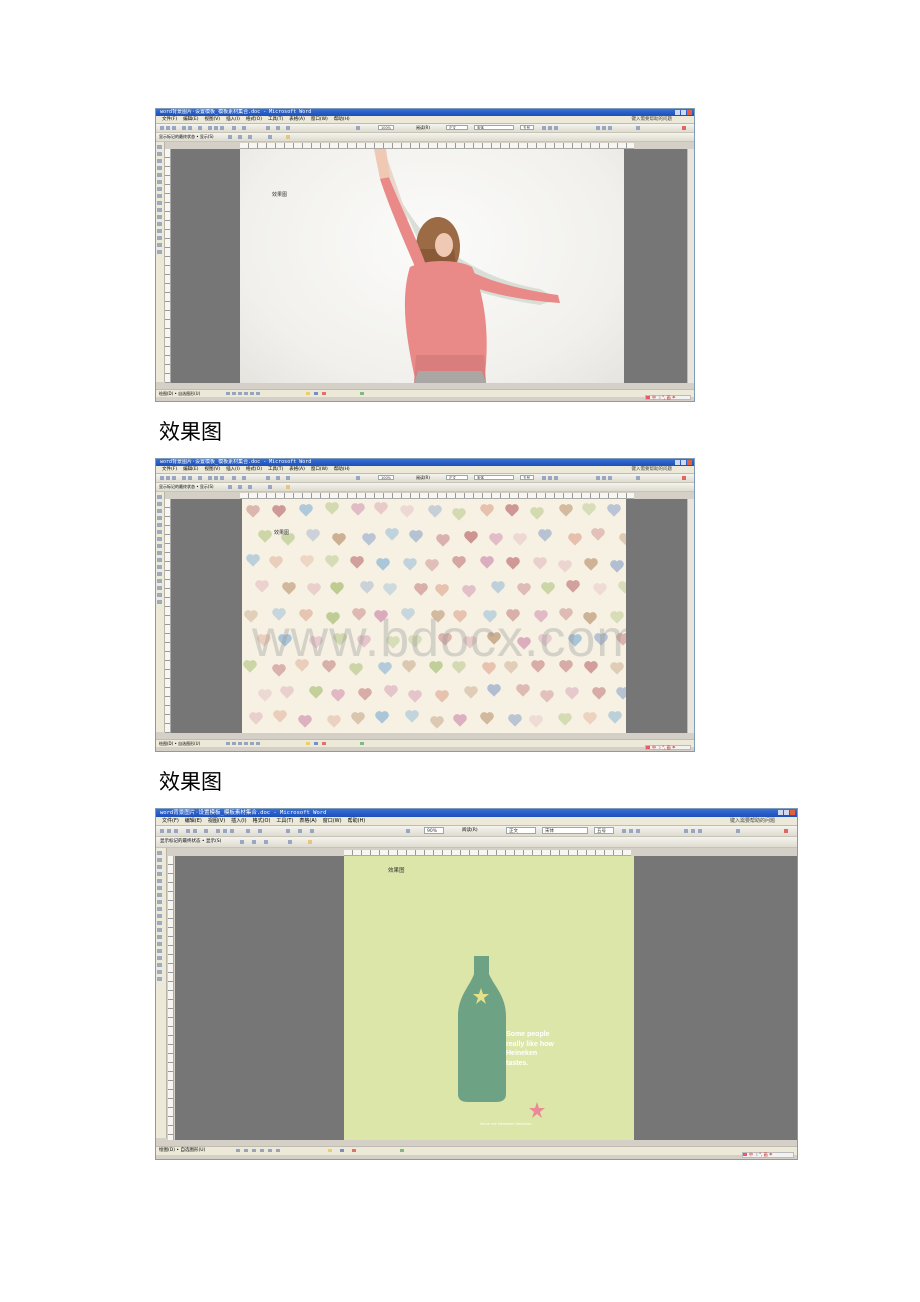 Image resolution: width=920 pixels, height=1302 pixels. I want to click on font-size-select: 五号, so click(527, 127).